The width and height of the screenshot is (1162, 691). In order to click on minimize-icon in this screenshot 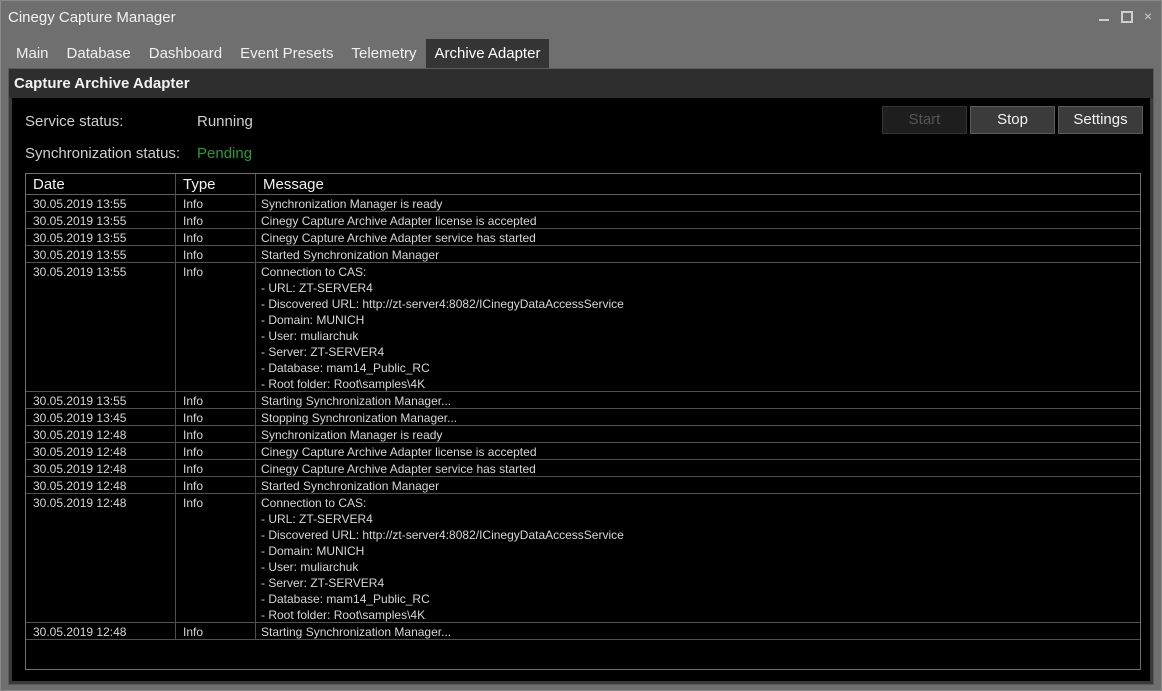, I will do `click(1104, 16)`.